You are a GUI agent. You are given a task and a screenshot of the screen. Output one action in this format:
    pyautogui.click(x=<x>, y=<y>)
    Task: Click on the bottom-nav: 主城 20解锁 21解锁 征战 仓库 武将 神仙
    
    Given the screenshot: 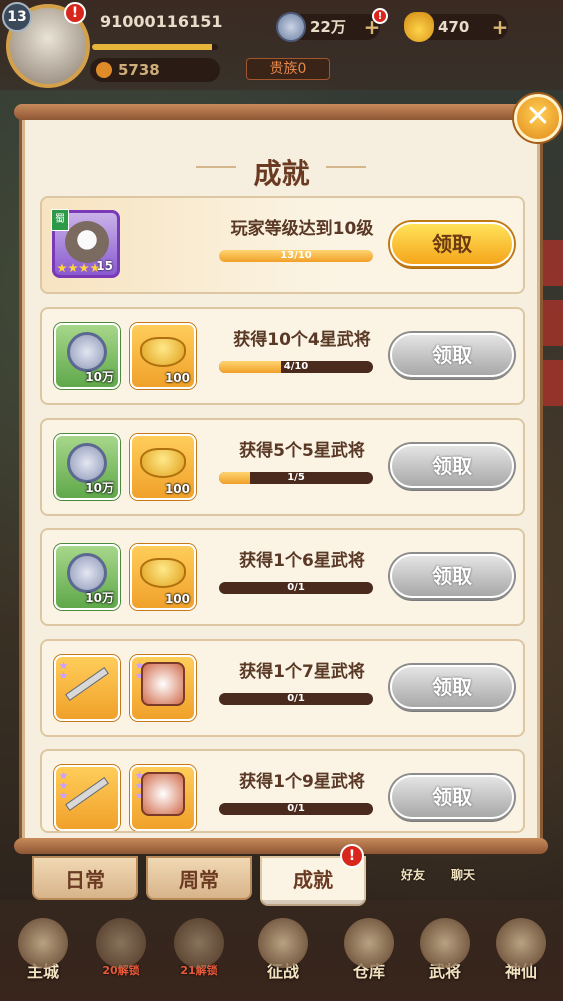 What is the action you would take?
    pyautogui.click(x=281, y=950)
    